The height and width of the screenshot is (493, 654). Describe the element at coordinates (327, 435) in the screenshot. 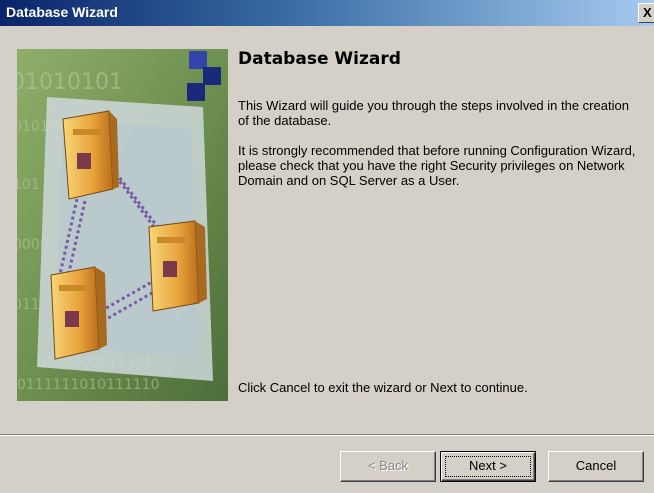

I see `button-separator` at that location.